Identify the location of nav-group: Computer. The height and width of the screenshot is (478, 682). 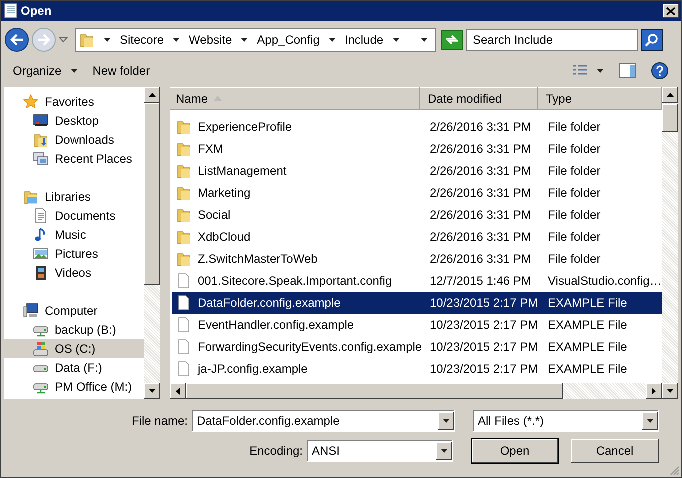
(74, 310).